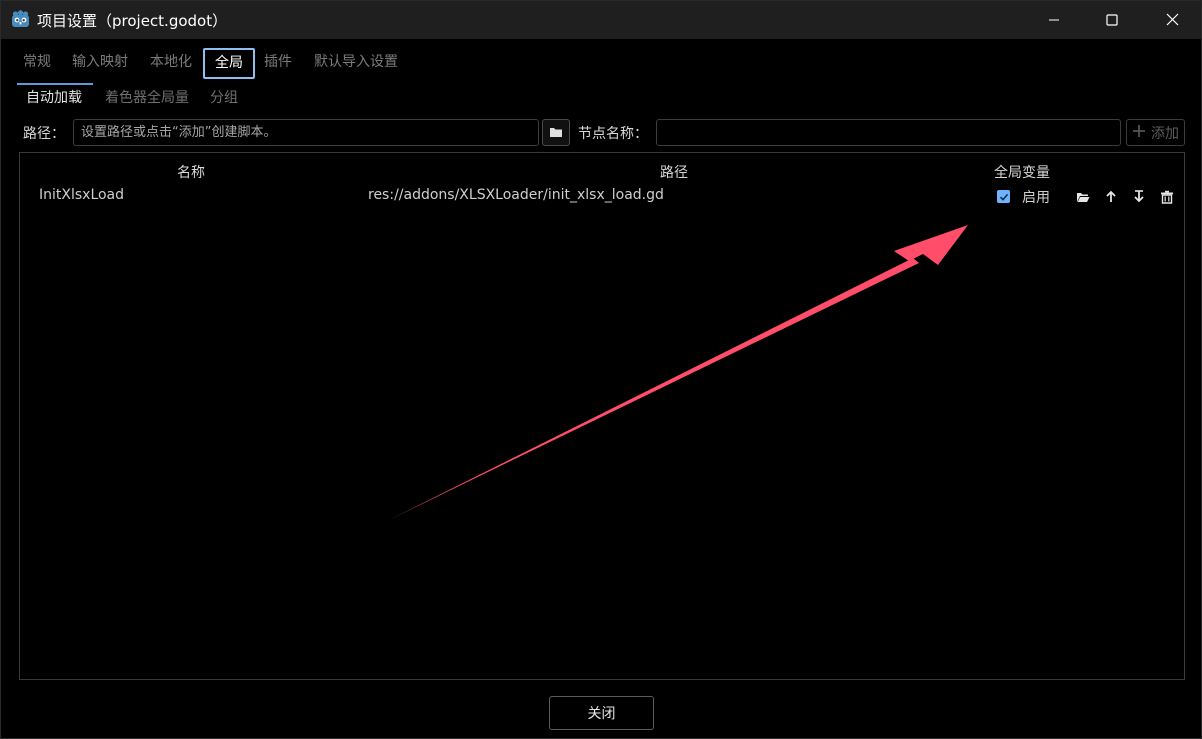 The width and height of the screenshot is (1202, 739). Describe the element at coordinates (1111, 197) in the screenshot. I see `move-up-icon` at that location.